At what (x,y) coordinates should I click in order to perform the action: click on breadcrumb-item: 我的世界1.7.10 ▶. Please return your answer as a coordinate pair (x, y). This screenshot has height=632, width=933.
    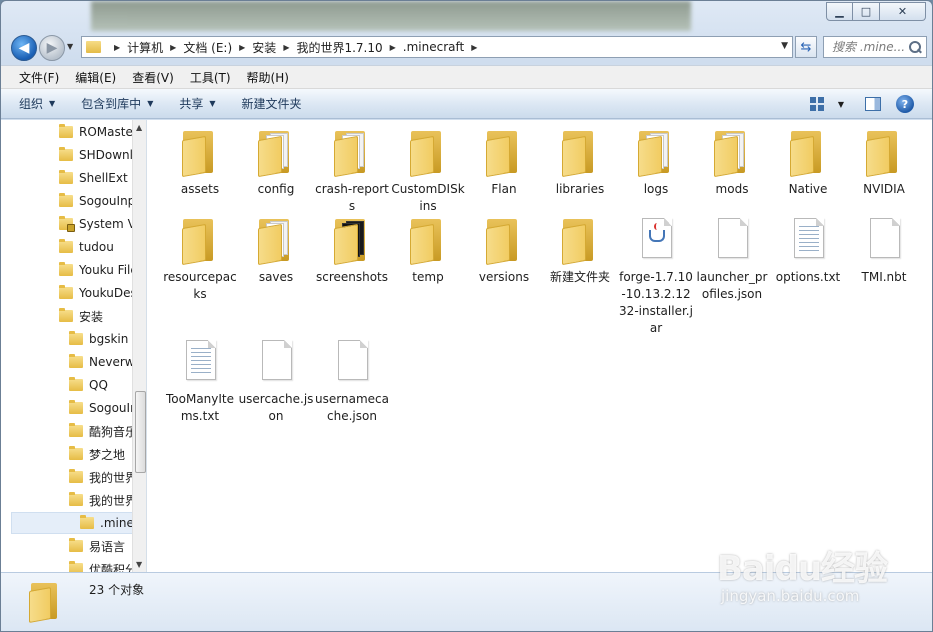
    Looking at the image, I should click on (349, 47).